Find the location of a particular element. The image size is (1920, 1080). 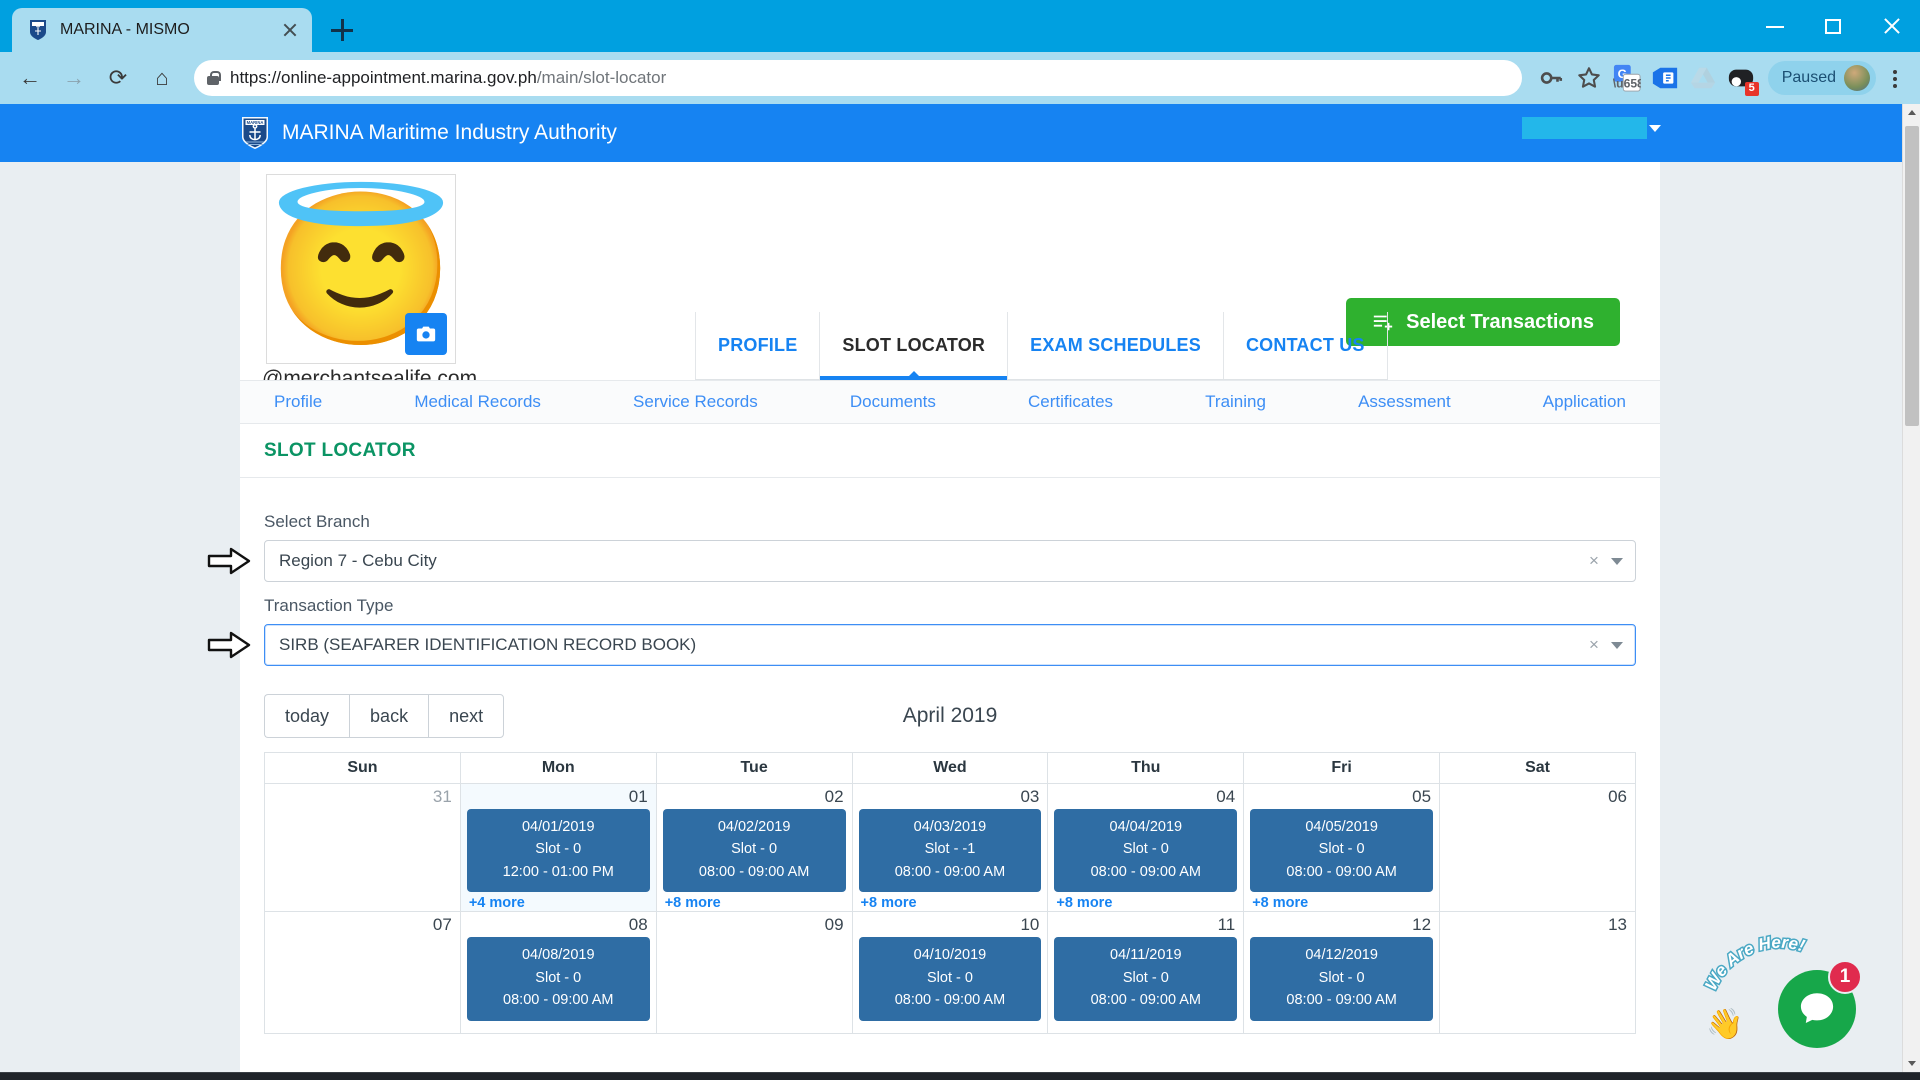

vertical-scrollbar is located at coordinates (1911, 588).